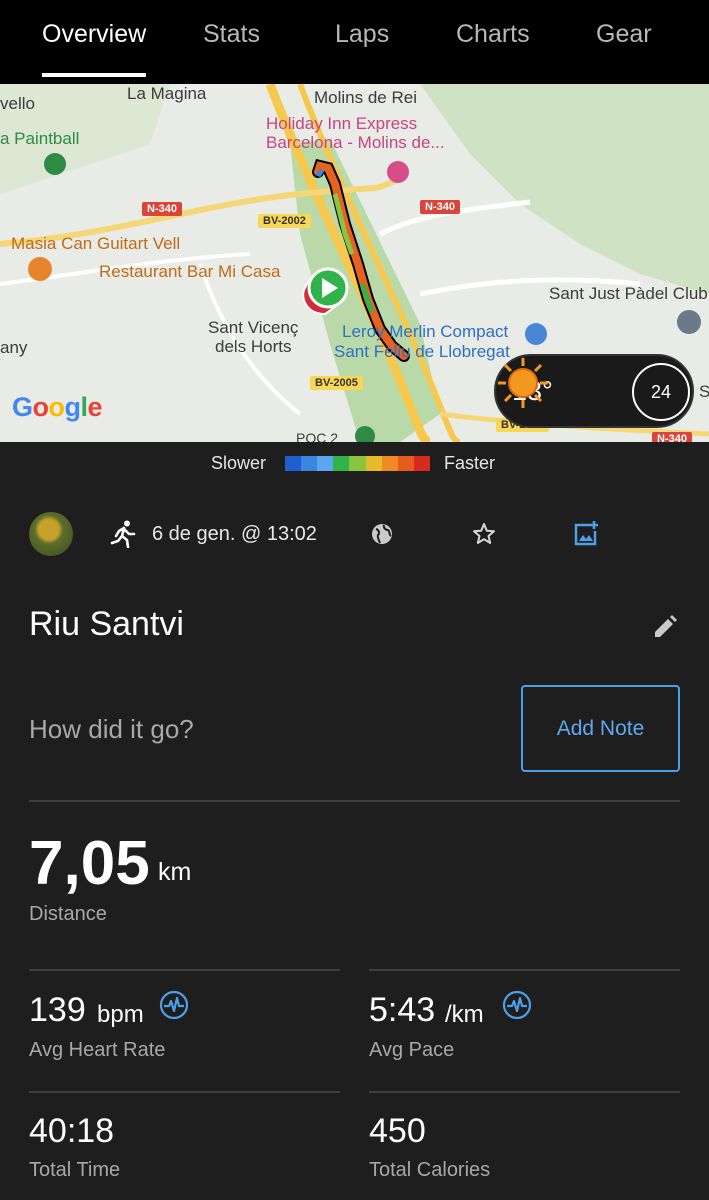 Image resolution: width=709 pixels, height=1200 pixels. Describe the element at coordinates (365, 97) in the screenshot. I see `map-label: Molins de Rei` at that location.